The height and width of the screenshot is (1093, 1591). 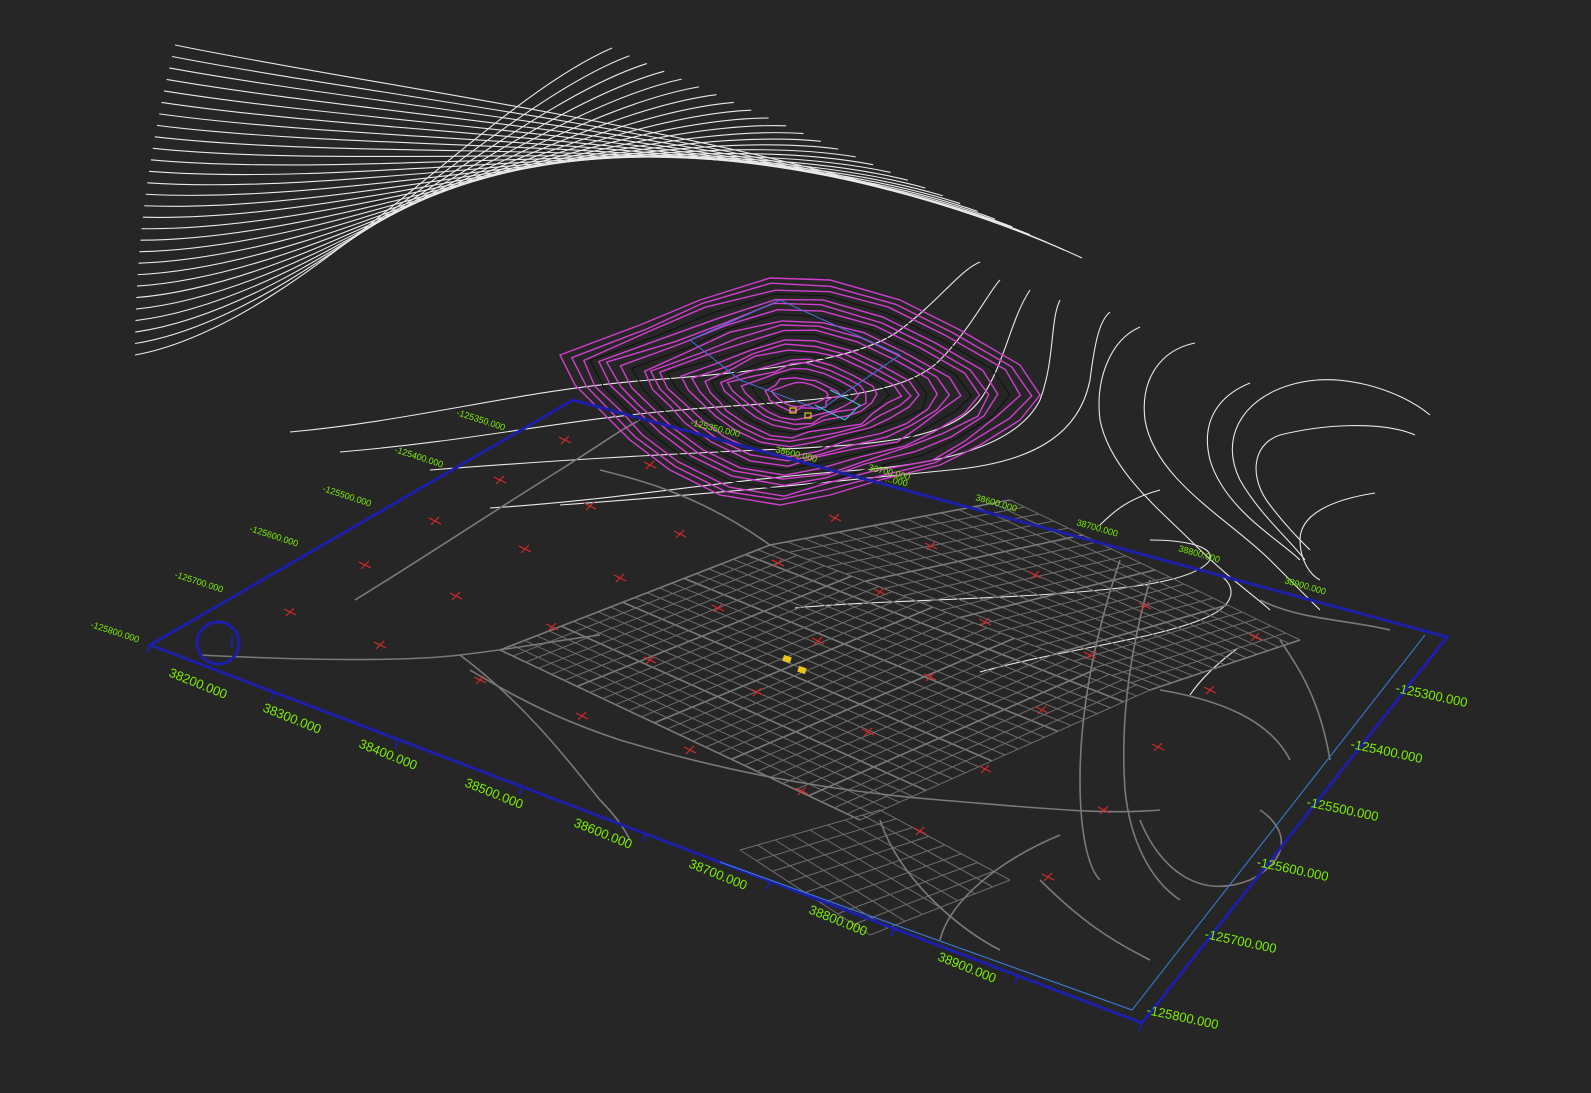 I want to click on survey-label: -125350.000, so click(x=715, y=428).